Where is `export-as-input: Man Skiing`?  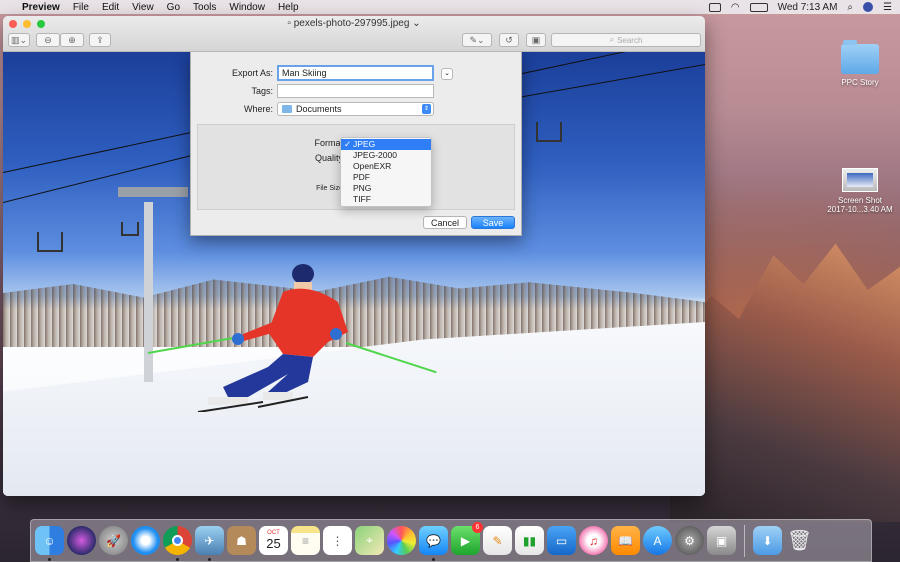 export-as-input: Man Skiing is located at coordinates (355, 73).